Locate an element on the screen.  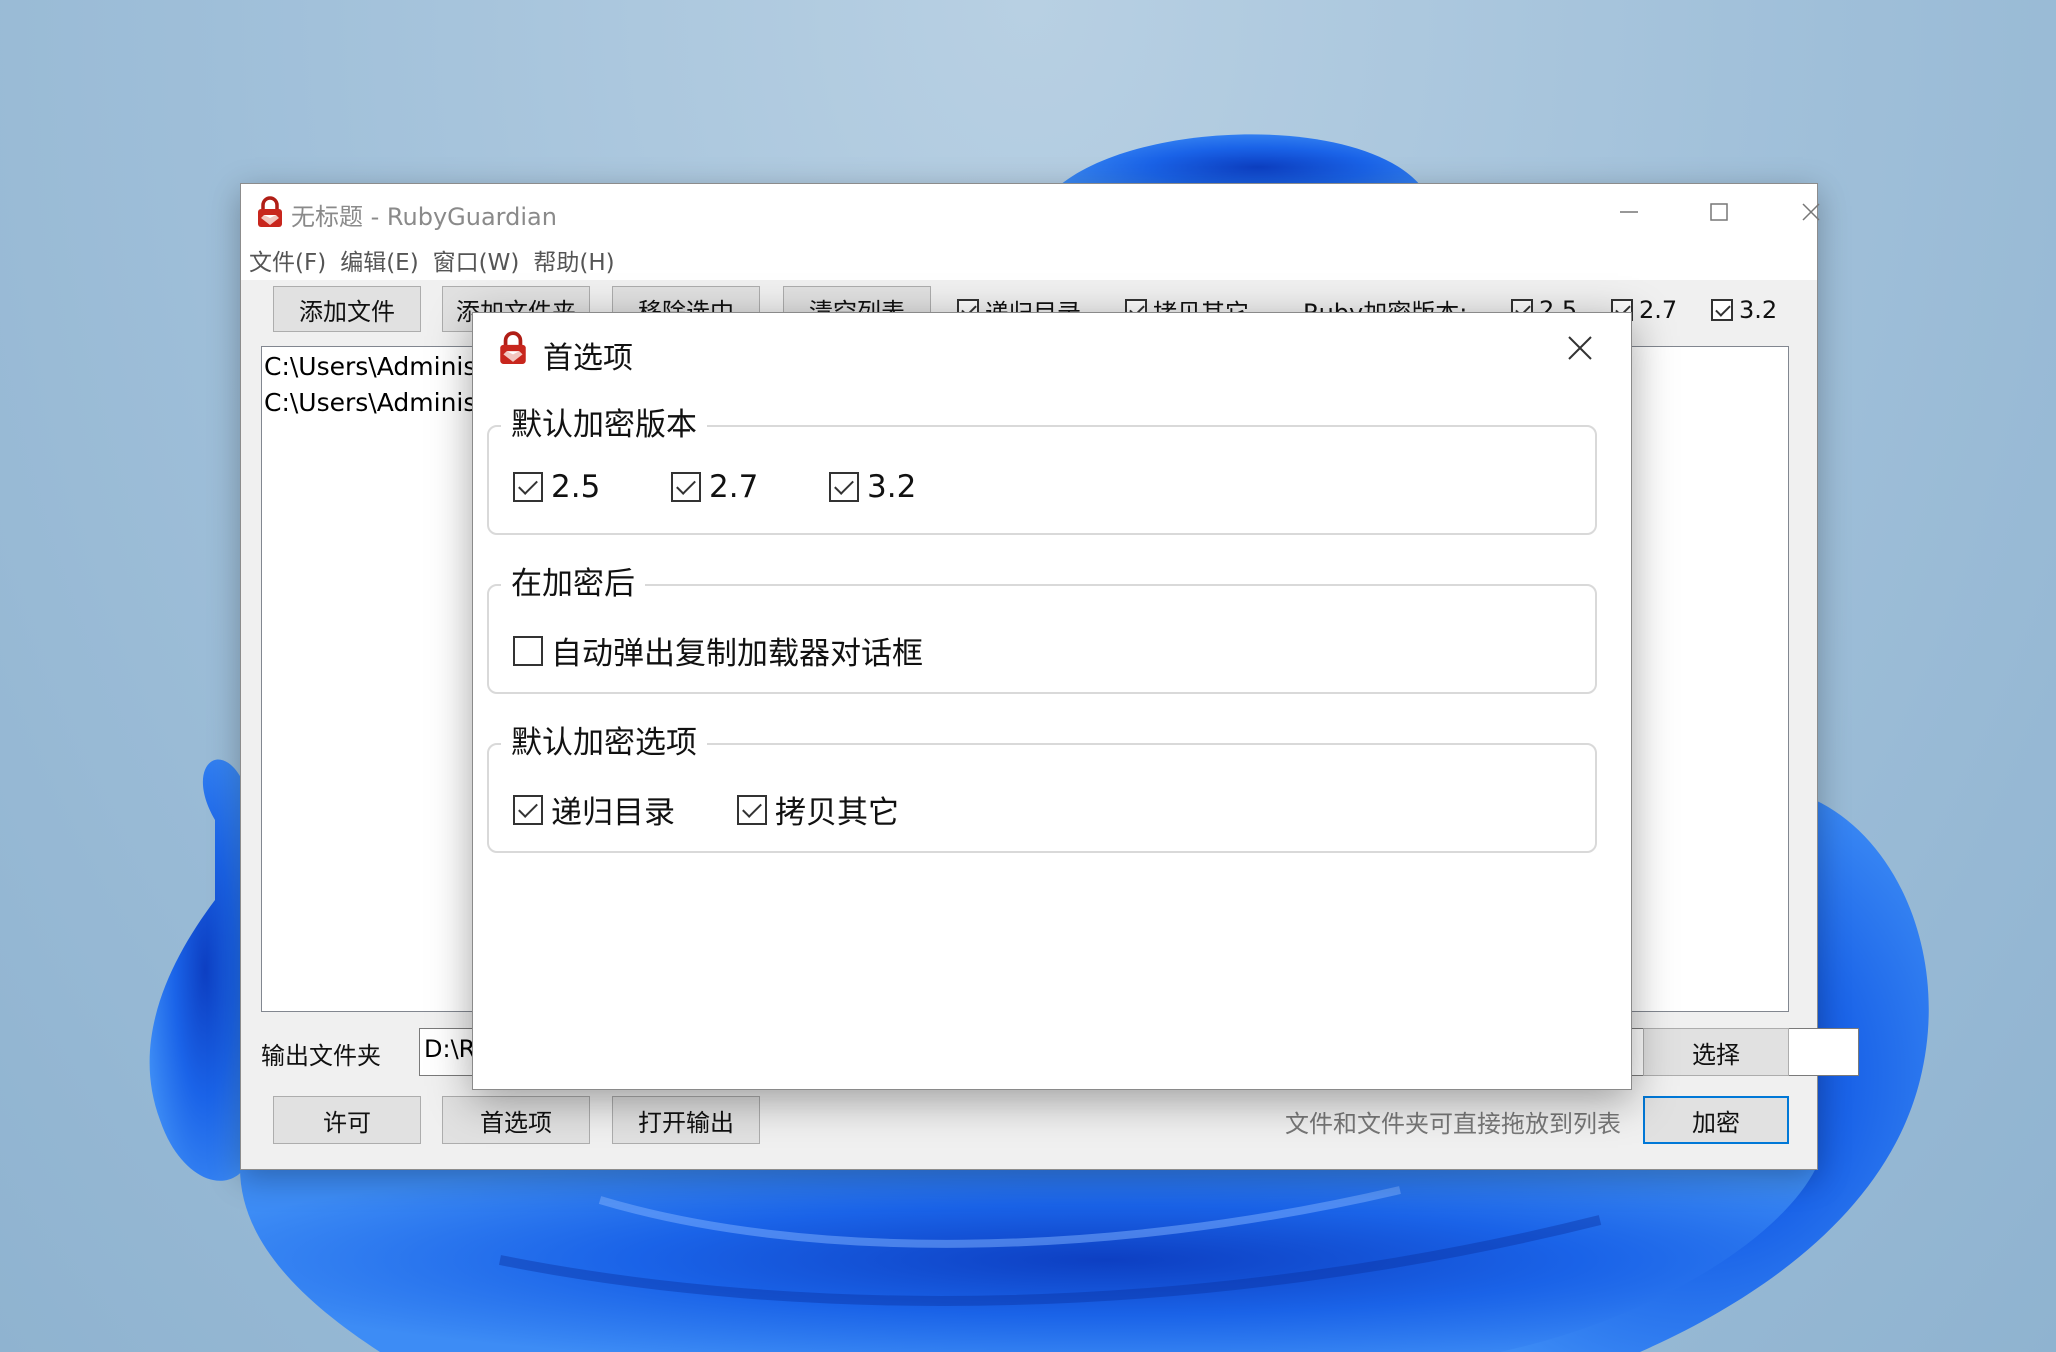
maximize-icon is located at coordinates (1719, 212).